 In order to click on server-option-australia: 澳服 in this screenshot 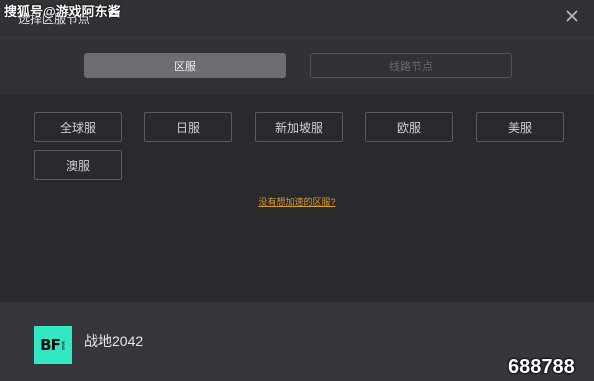, I will do `click(78, 165)`.